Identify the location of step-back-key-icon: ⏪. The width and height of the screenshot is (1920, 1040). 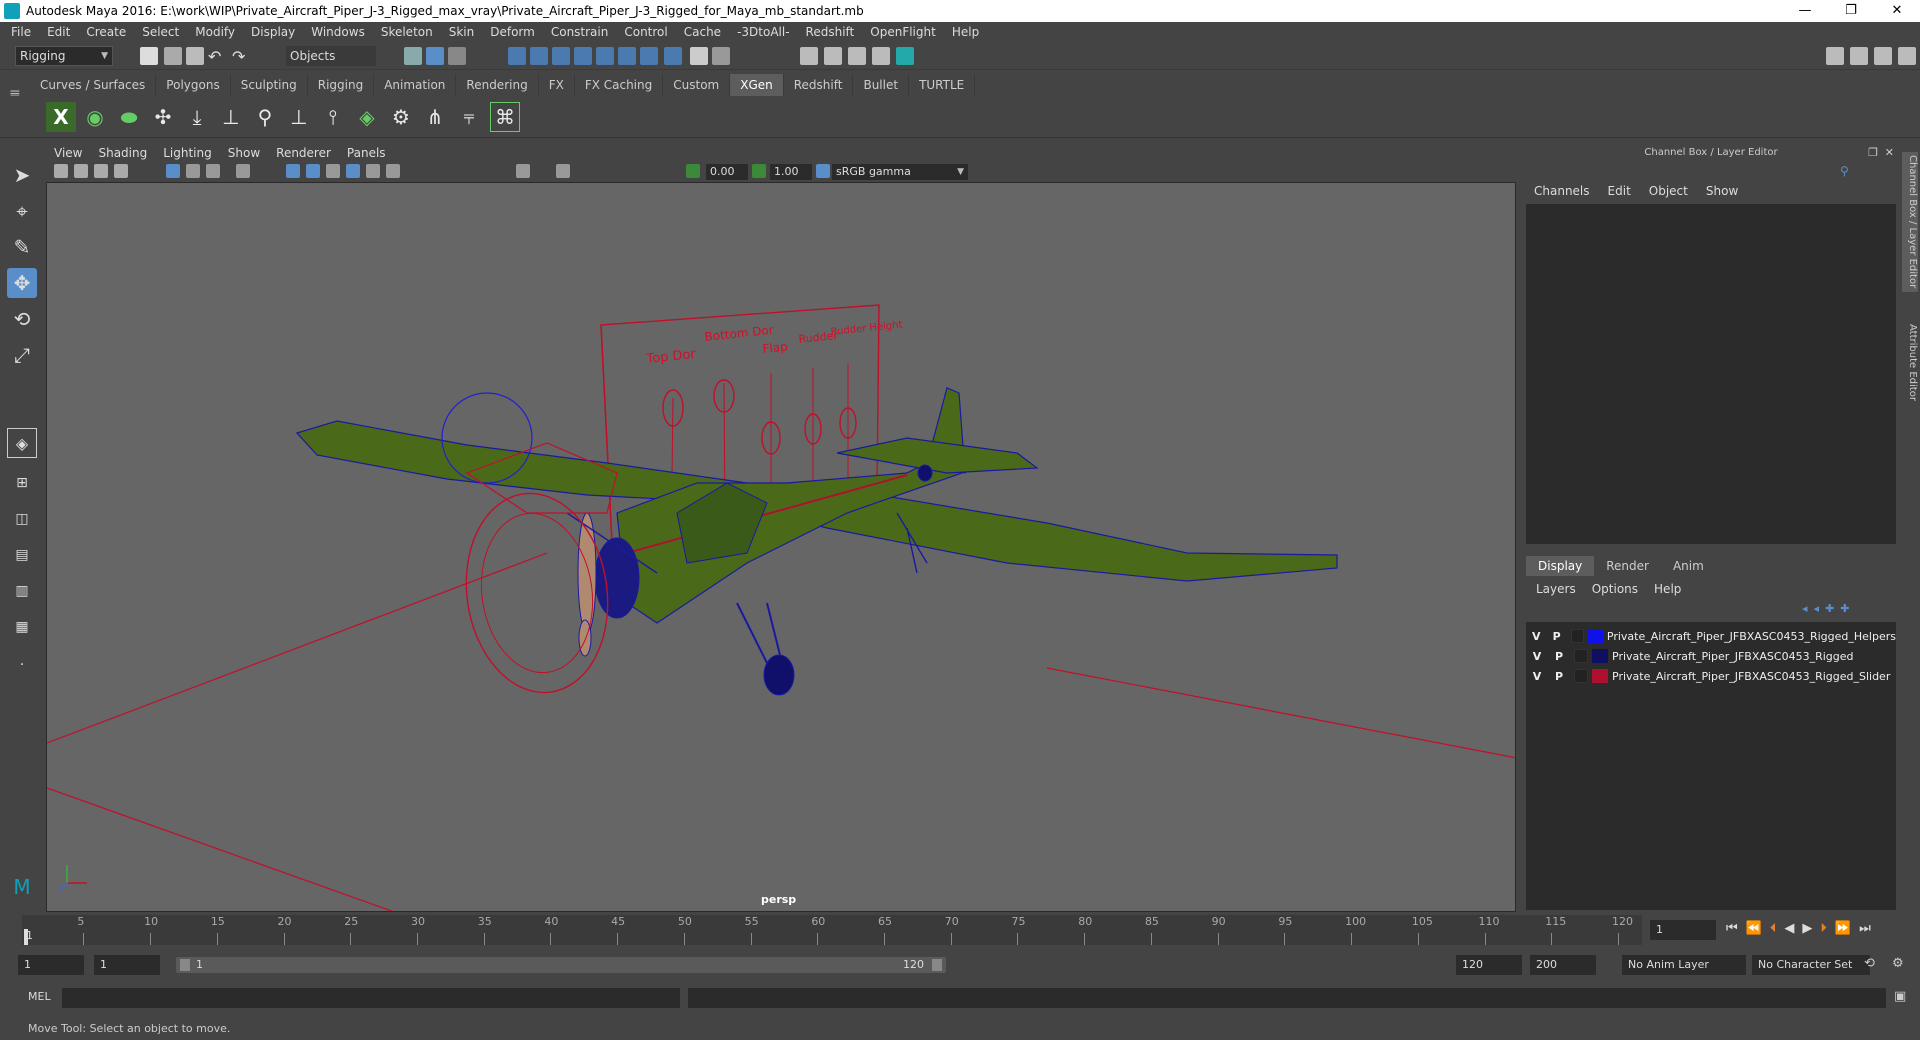
(1754, 928).